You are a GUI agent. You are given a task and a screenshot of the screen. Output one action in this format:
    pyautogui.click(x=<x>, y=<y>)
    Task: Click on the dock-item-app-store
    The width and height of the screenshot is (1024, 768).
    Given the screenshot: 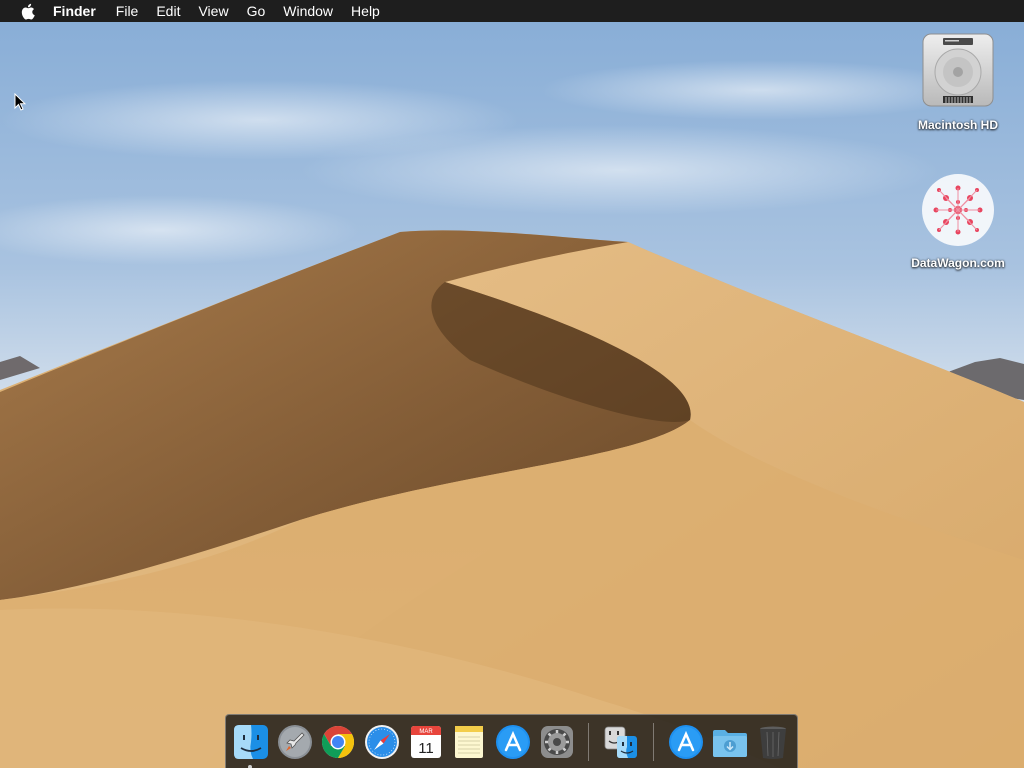 What is the action you would take?
    pyautogui.click(x=513, y=742)
    